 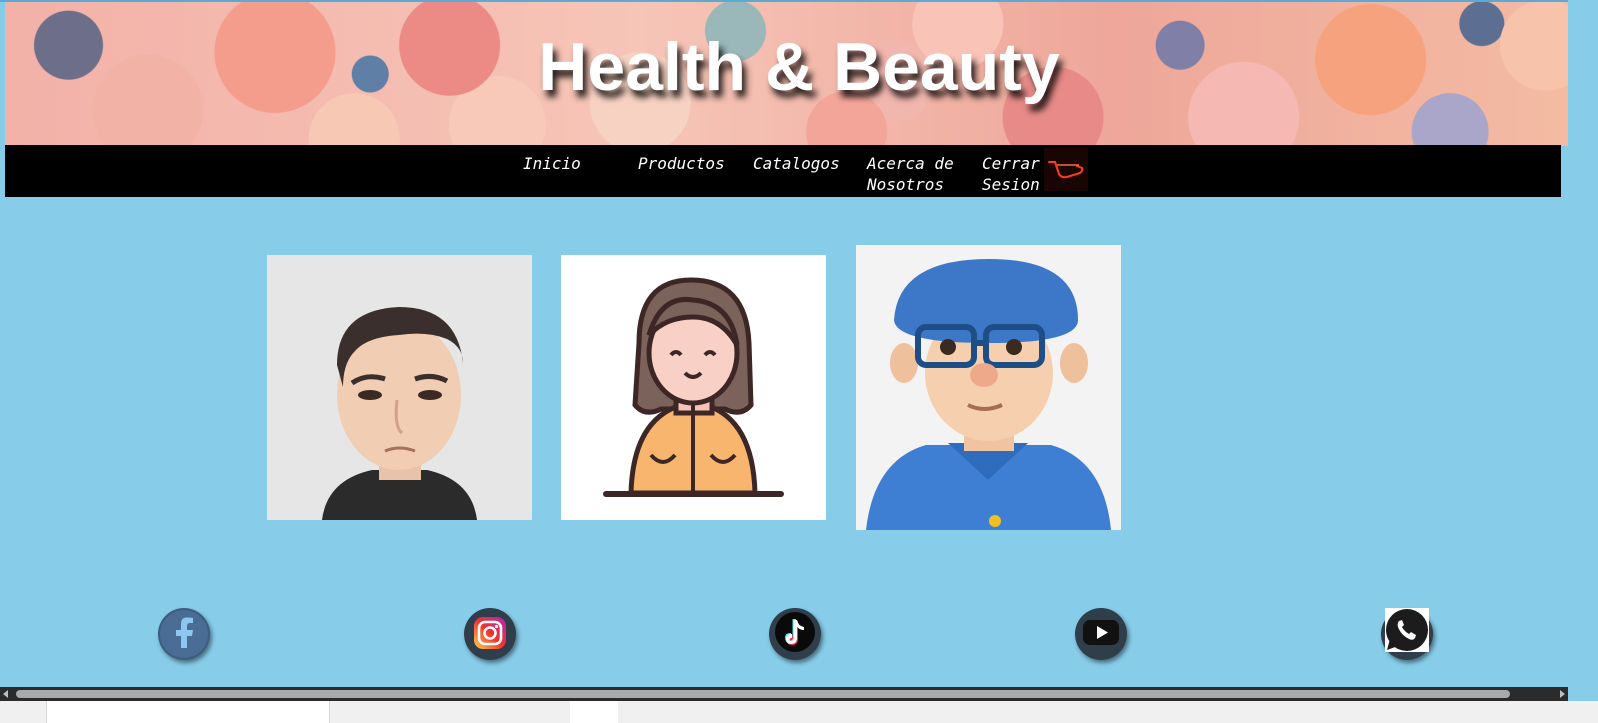 I want to click on tiktok-button, so click(x=795, y=634).